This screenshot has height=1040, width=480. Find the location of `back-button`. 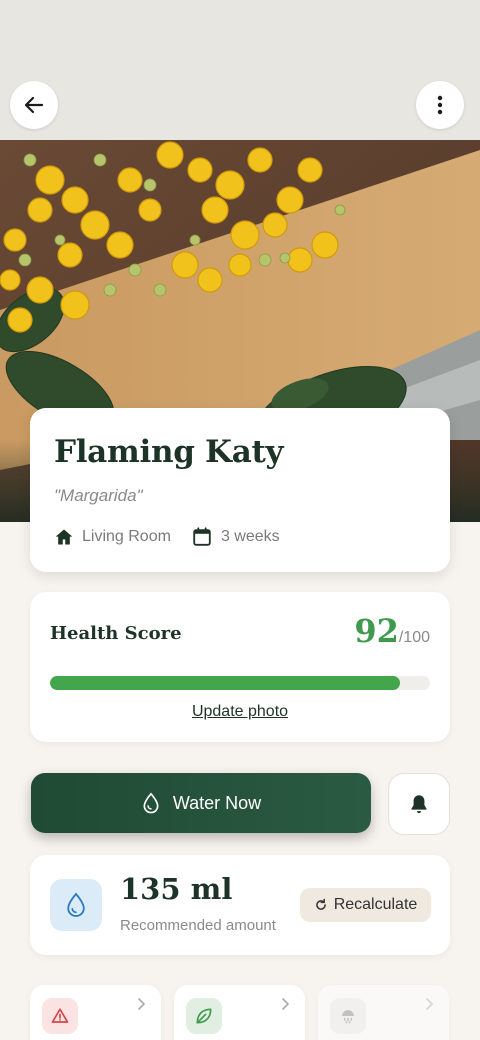

back-button is located at coordinates (34, 105).